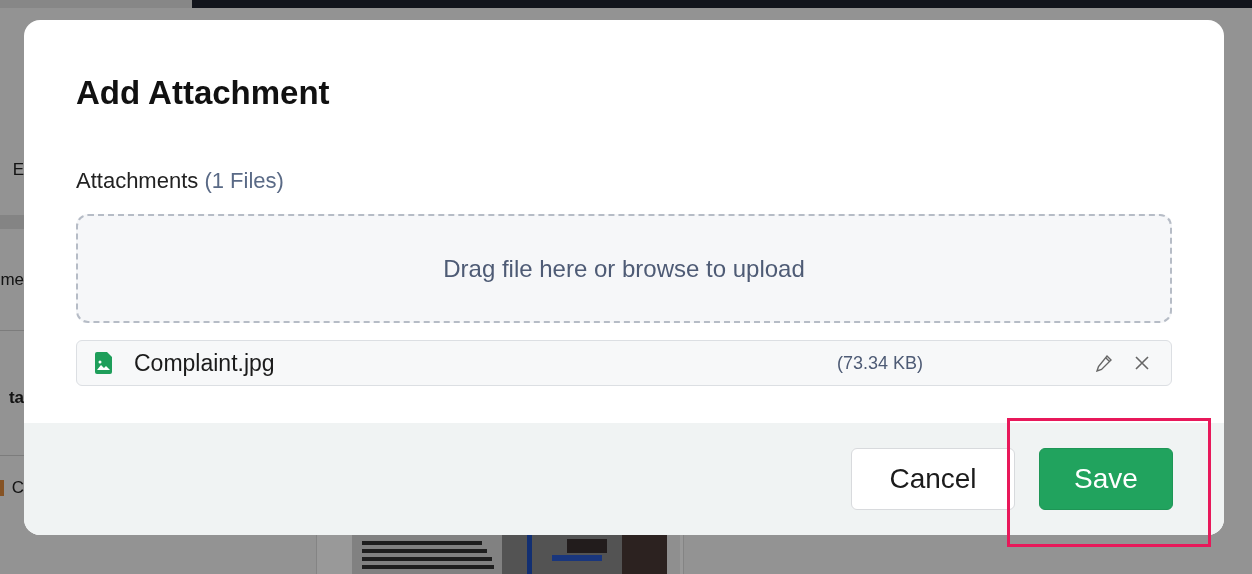  What do you see at coordinates (203, 93) in the screenshot?
I see `dialog-title: Add Attachment` at bounding box center [203, 93].